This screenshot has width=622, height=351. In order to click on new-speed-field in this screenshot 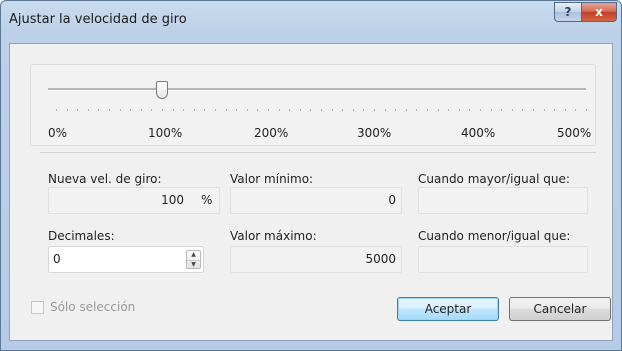, I will do `click(134, 200)`.